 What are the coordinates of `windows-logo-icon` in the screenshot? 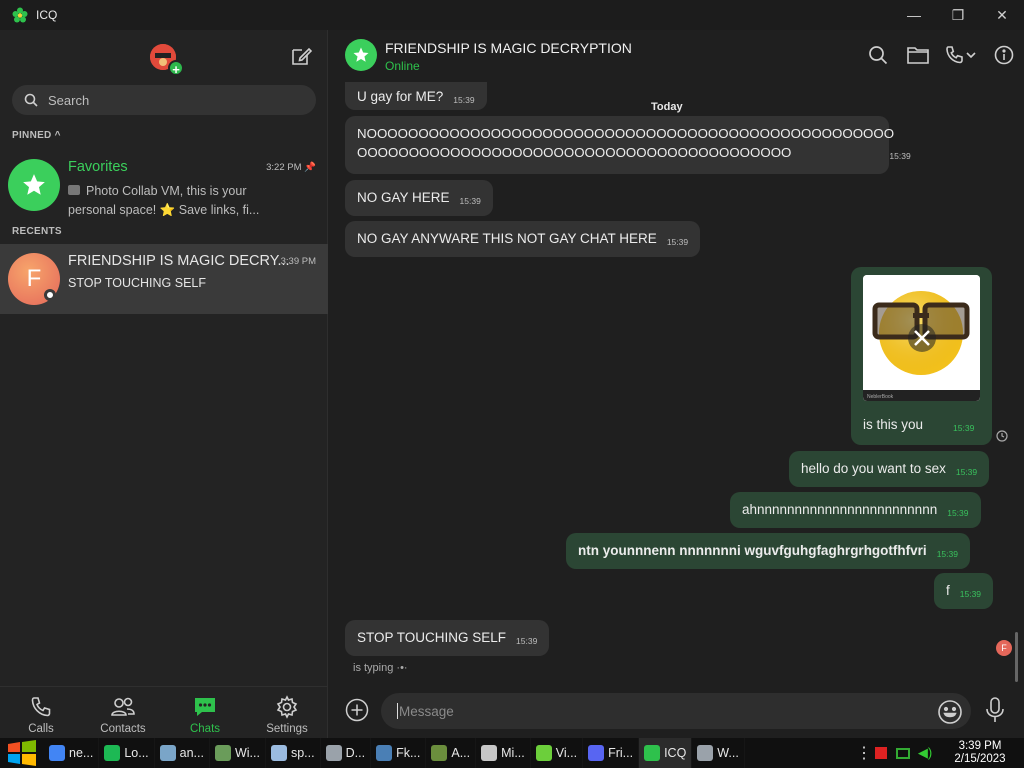 It's located at (22, 753).